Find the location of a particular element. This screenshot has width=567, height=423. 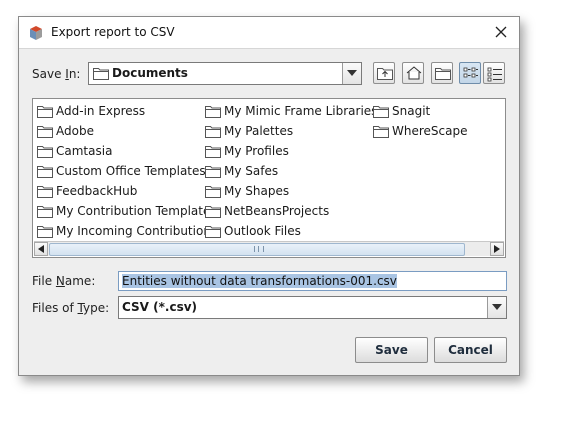

list-item: Outlook Files is located at coordinates (291, 231).